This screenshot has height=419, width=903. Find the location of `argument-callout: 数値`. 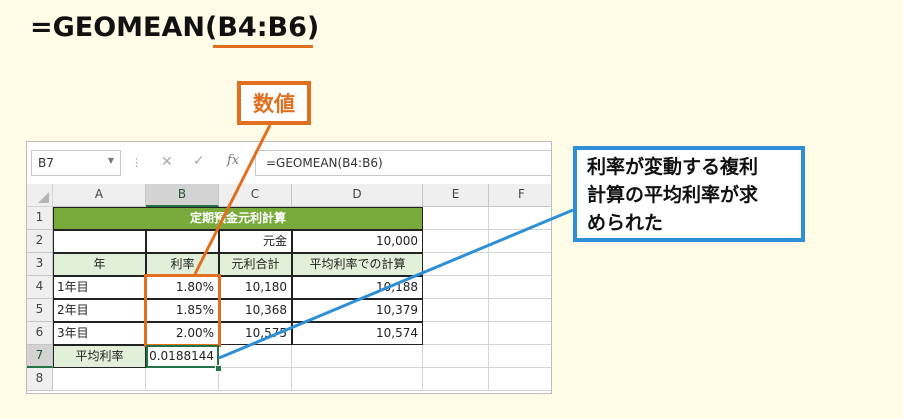

argument-callout: 数値 is located at coordinates (274, 103).